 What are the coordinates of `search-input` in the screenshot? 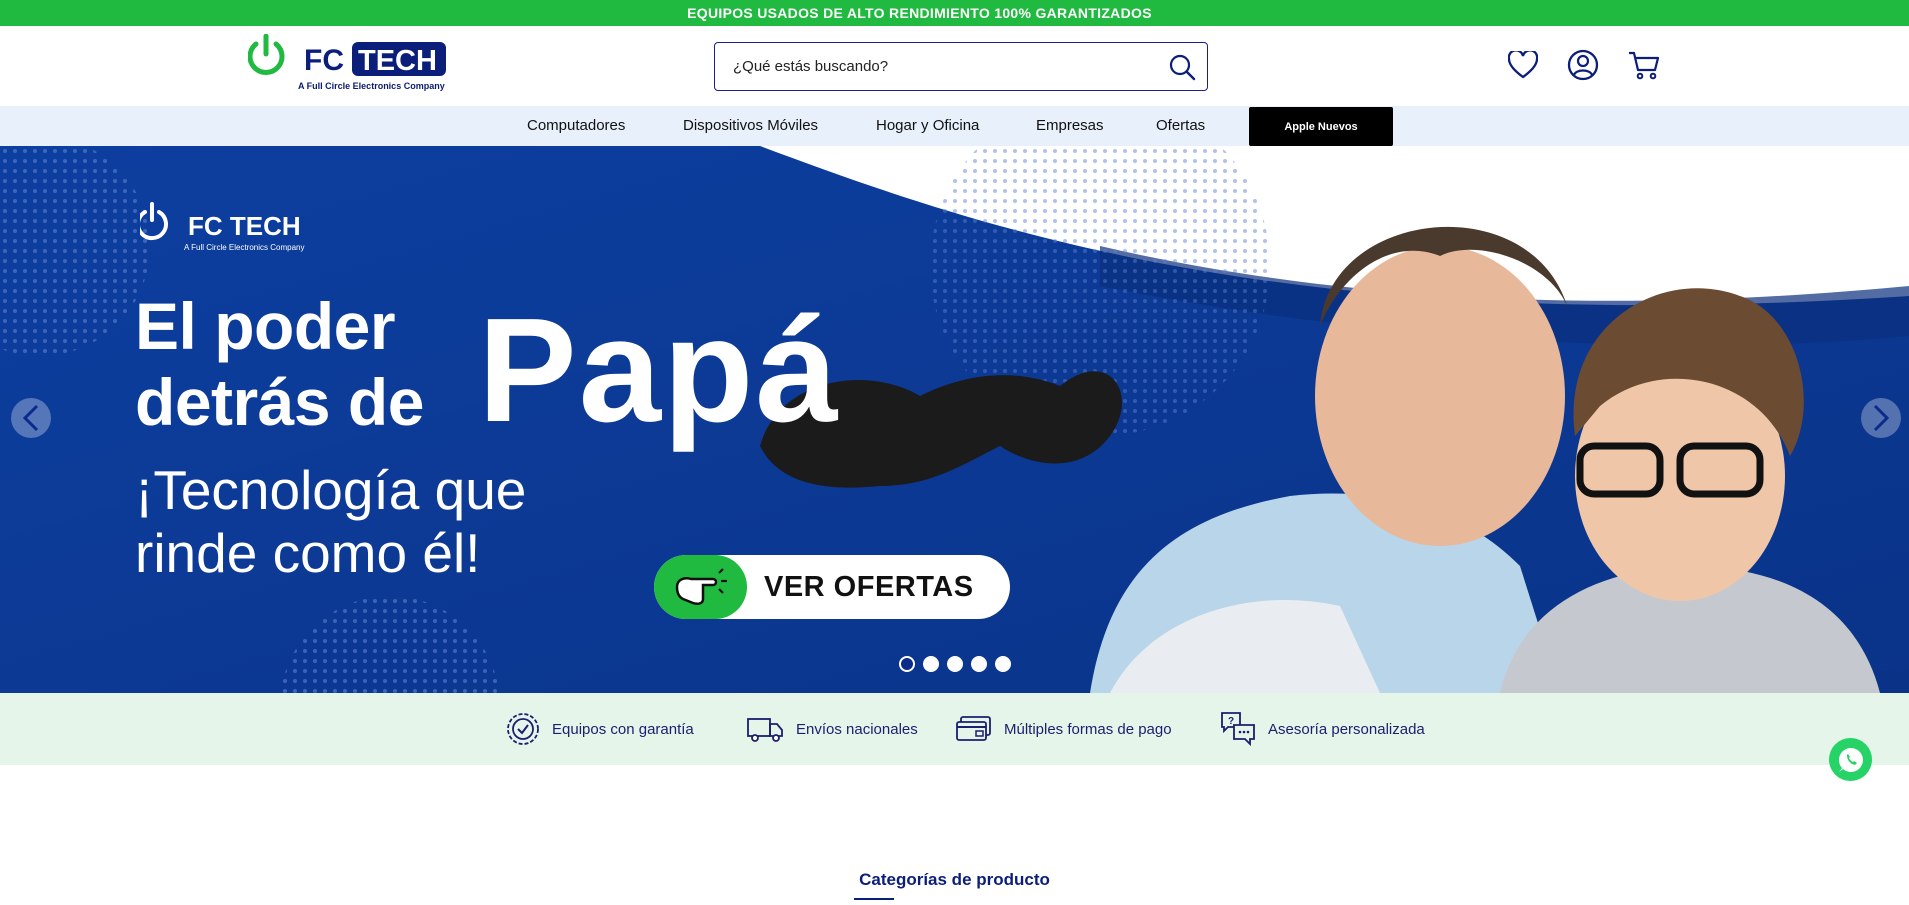 It's located at (936, 66).